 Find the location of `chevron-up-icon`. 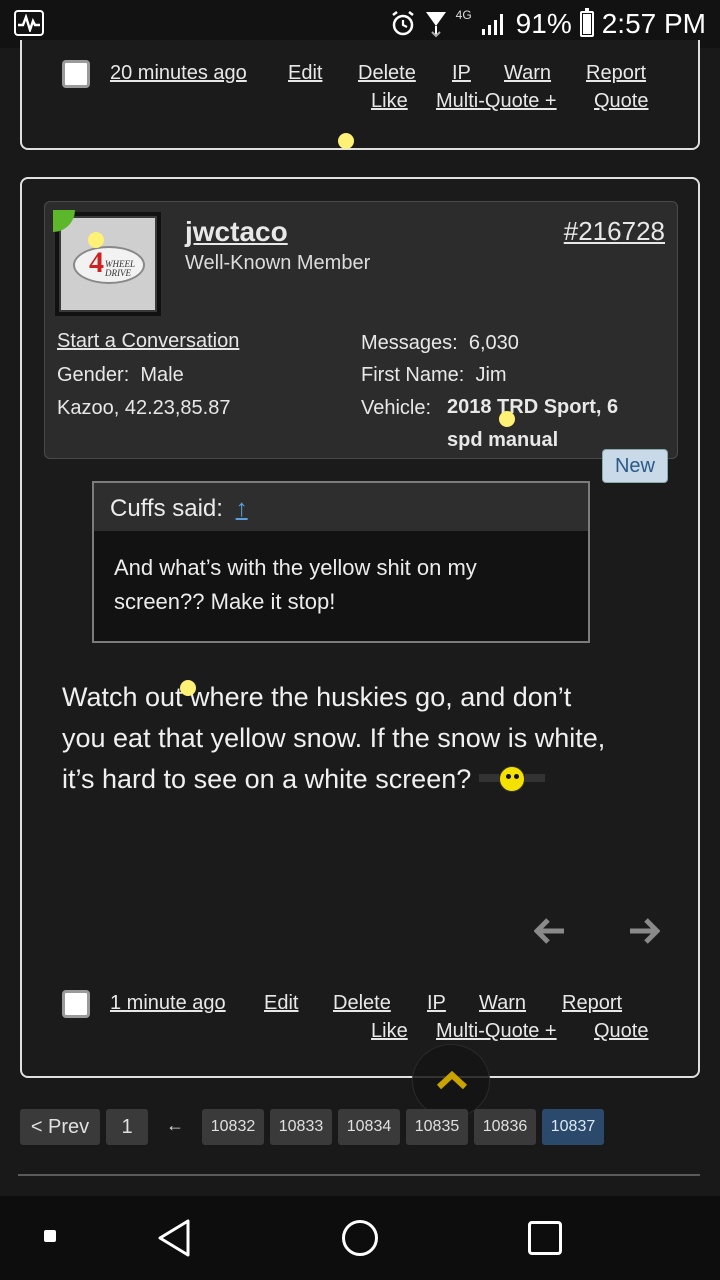

chevron-up-icon is located at coordinates (452, 1080).